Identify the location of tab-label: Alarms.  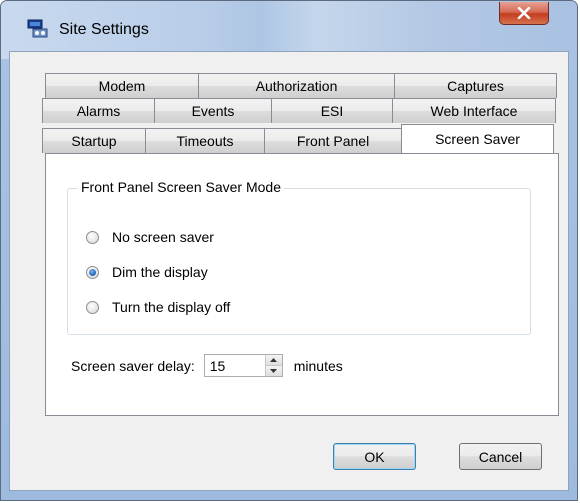
(98, 111).